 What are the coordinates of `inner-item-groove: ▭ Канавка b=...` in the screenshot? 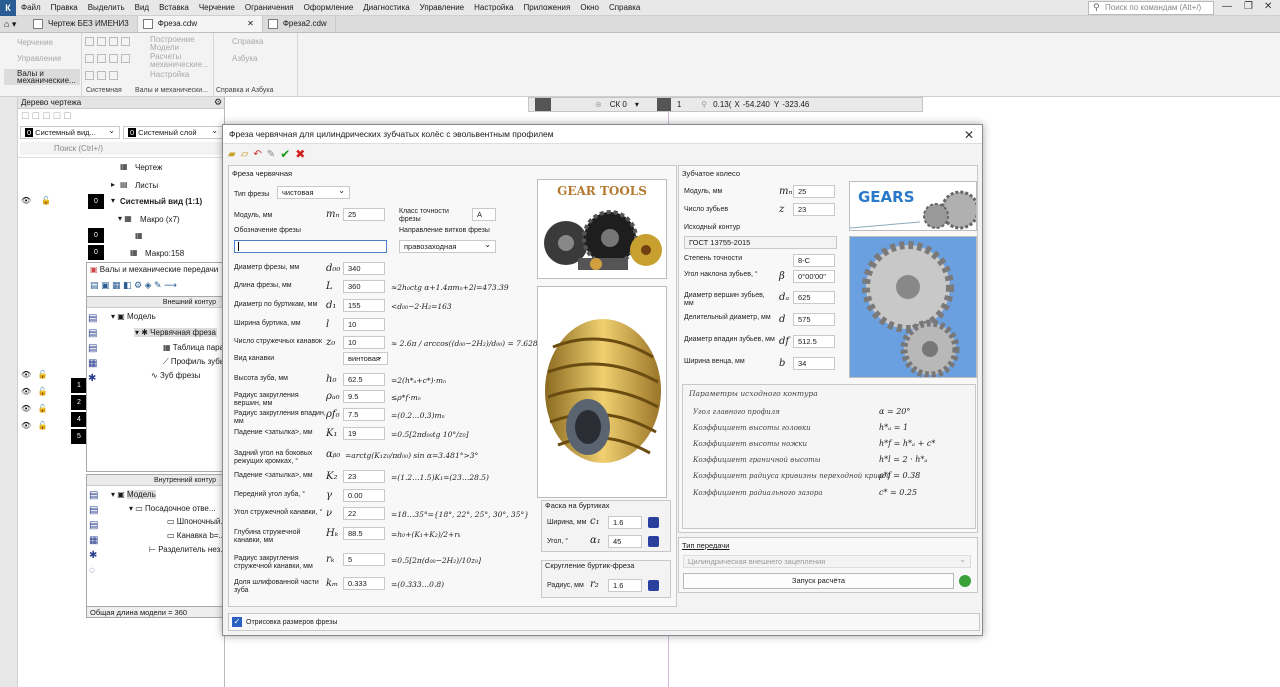 It's located at (196, 535).